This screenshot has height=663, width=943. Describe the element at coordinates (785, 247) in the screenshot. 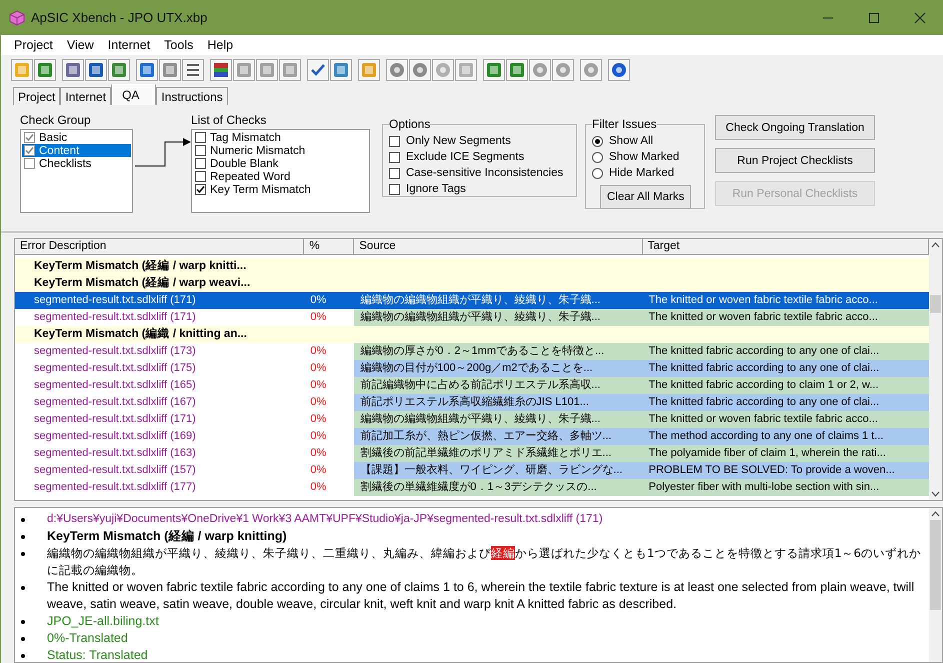

I see `column-header: Target` at that location.